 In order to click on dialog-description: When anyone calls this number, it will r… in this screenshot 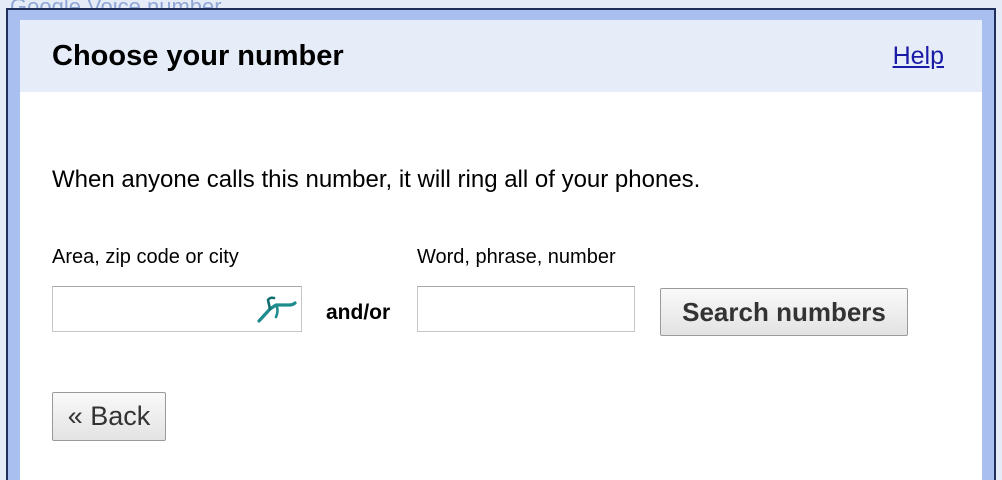, I will do `click(376, 179)`.